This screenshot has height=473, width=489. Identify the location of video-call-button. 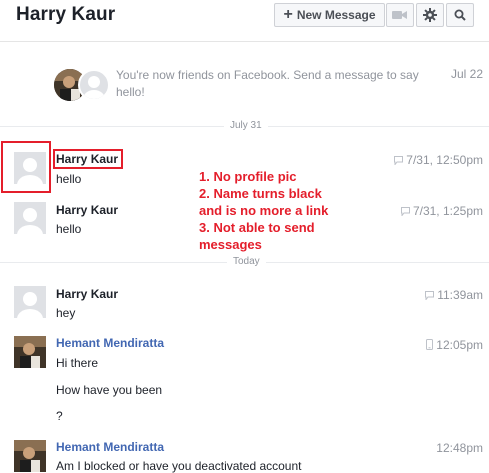
(400, 15).